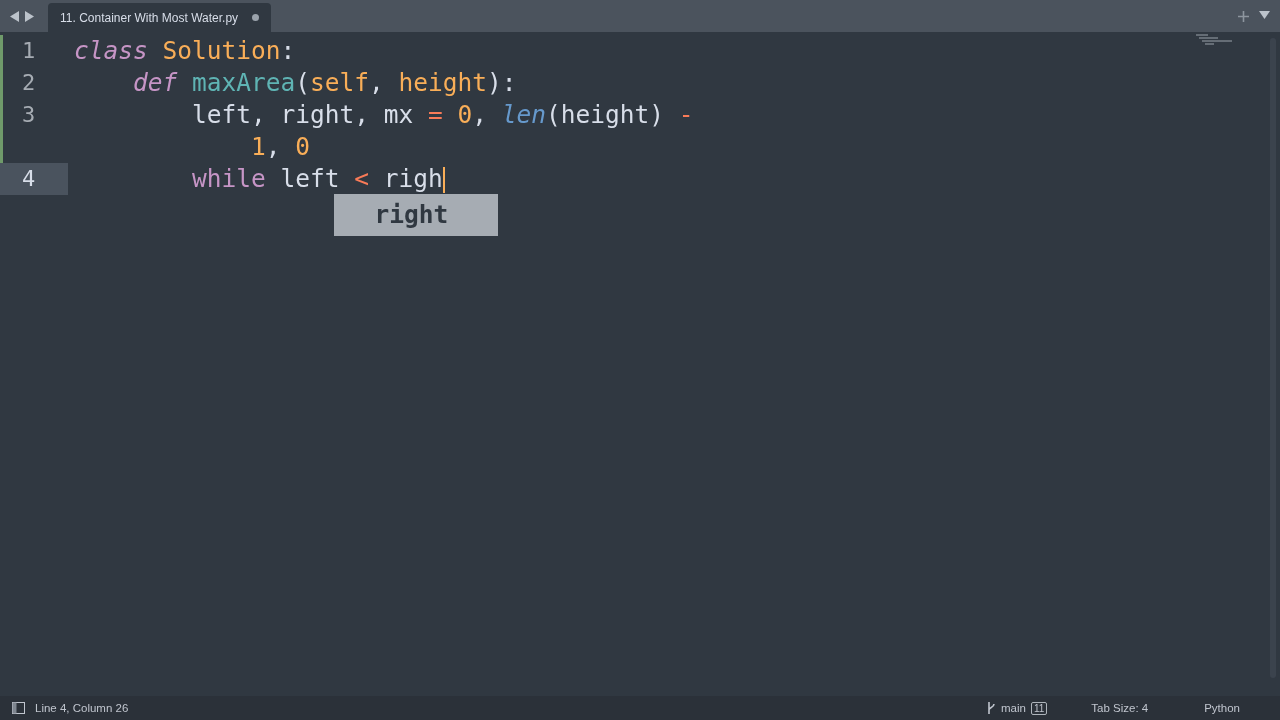 This screenshot has height=720, width=1280. What do you see at coordinates (82, 708) in the screenshot?
I see `cursor-position: Line 4, Column 26` at bounding box center [82, 708].